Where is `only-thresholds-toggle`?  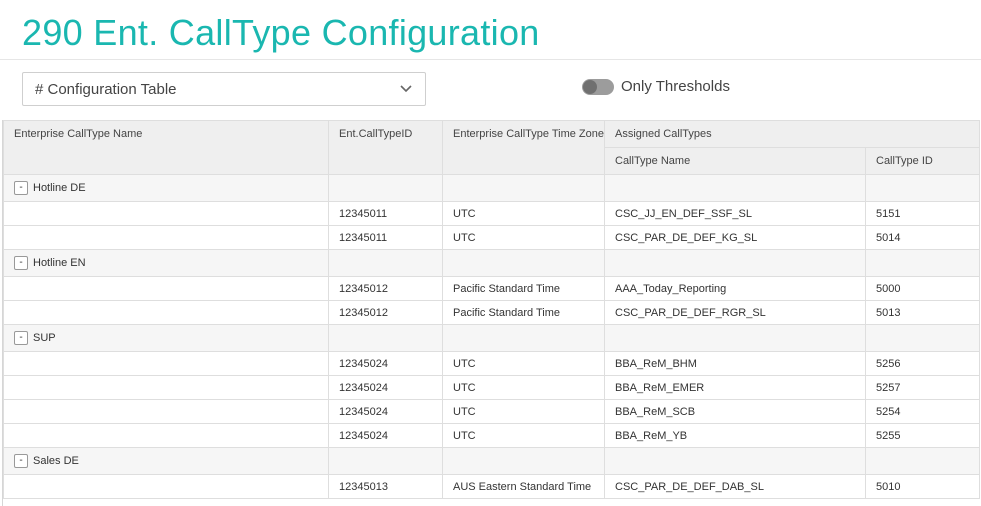
only-thresholds-toggle is located at coordinates (598, 86).